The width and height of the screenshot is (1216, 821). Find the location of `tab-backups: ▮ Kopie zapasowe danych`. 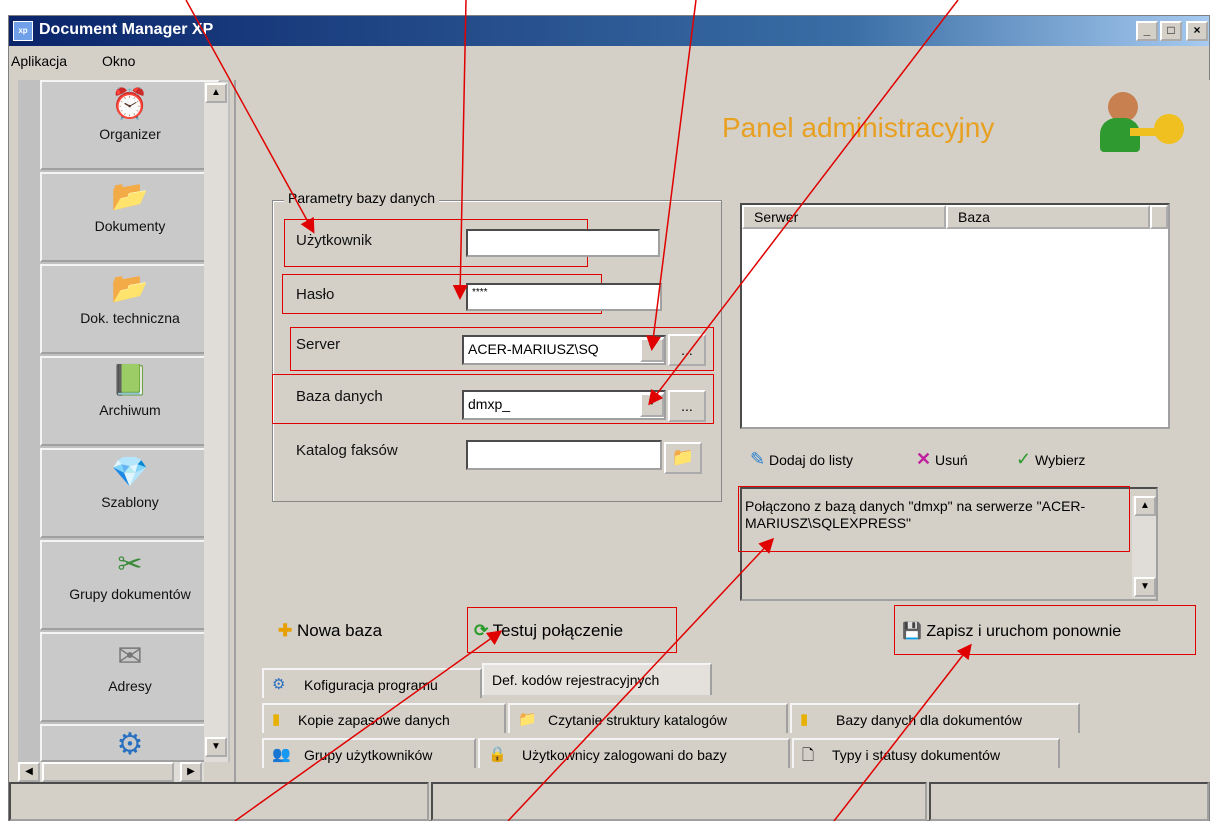

tab-backups: ▮ Kopie zapasowe danych is located at coordinates (384, 718).